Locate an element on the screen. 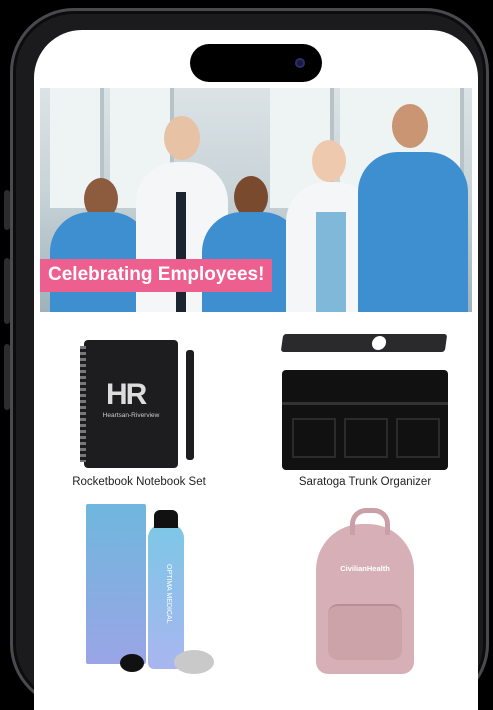 Image resolution: width=493 pixels, height=710 pixels. backpack: CivilianHealth is located at coordinates (365, 591).